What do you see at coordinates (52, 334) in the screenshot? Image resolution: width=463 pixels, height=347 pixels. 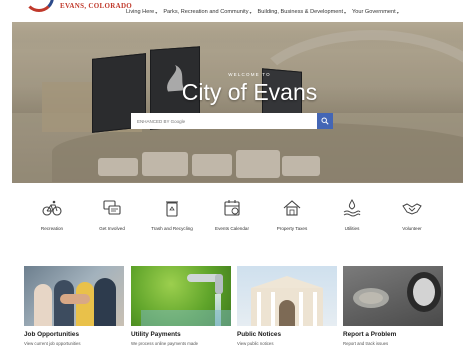 I see `card-title: Job Opportunities` at bounding box center [52, 334].